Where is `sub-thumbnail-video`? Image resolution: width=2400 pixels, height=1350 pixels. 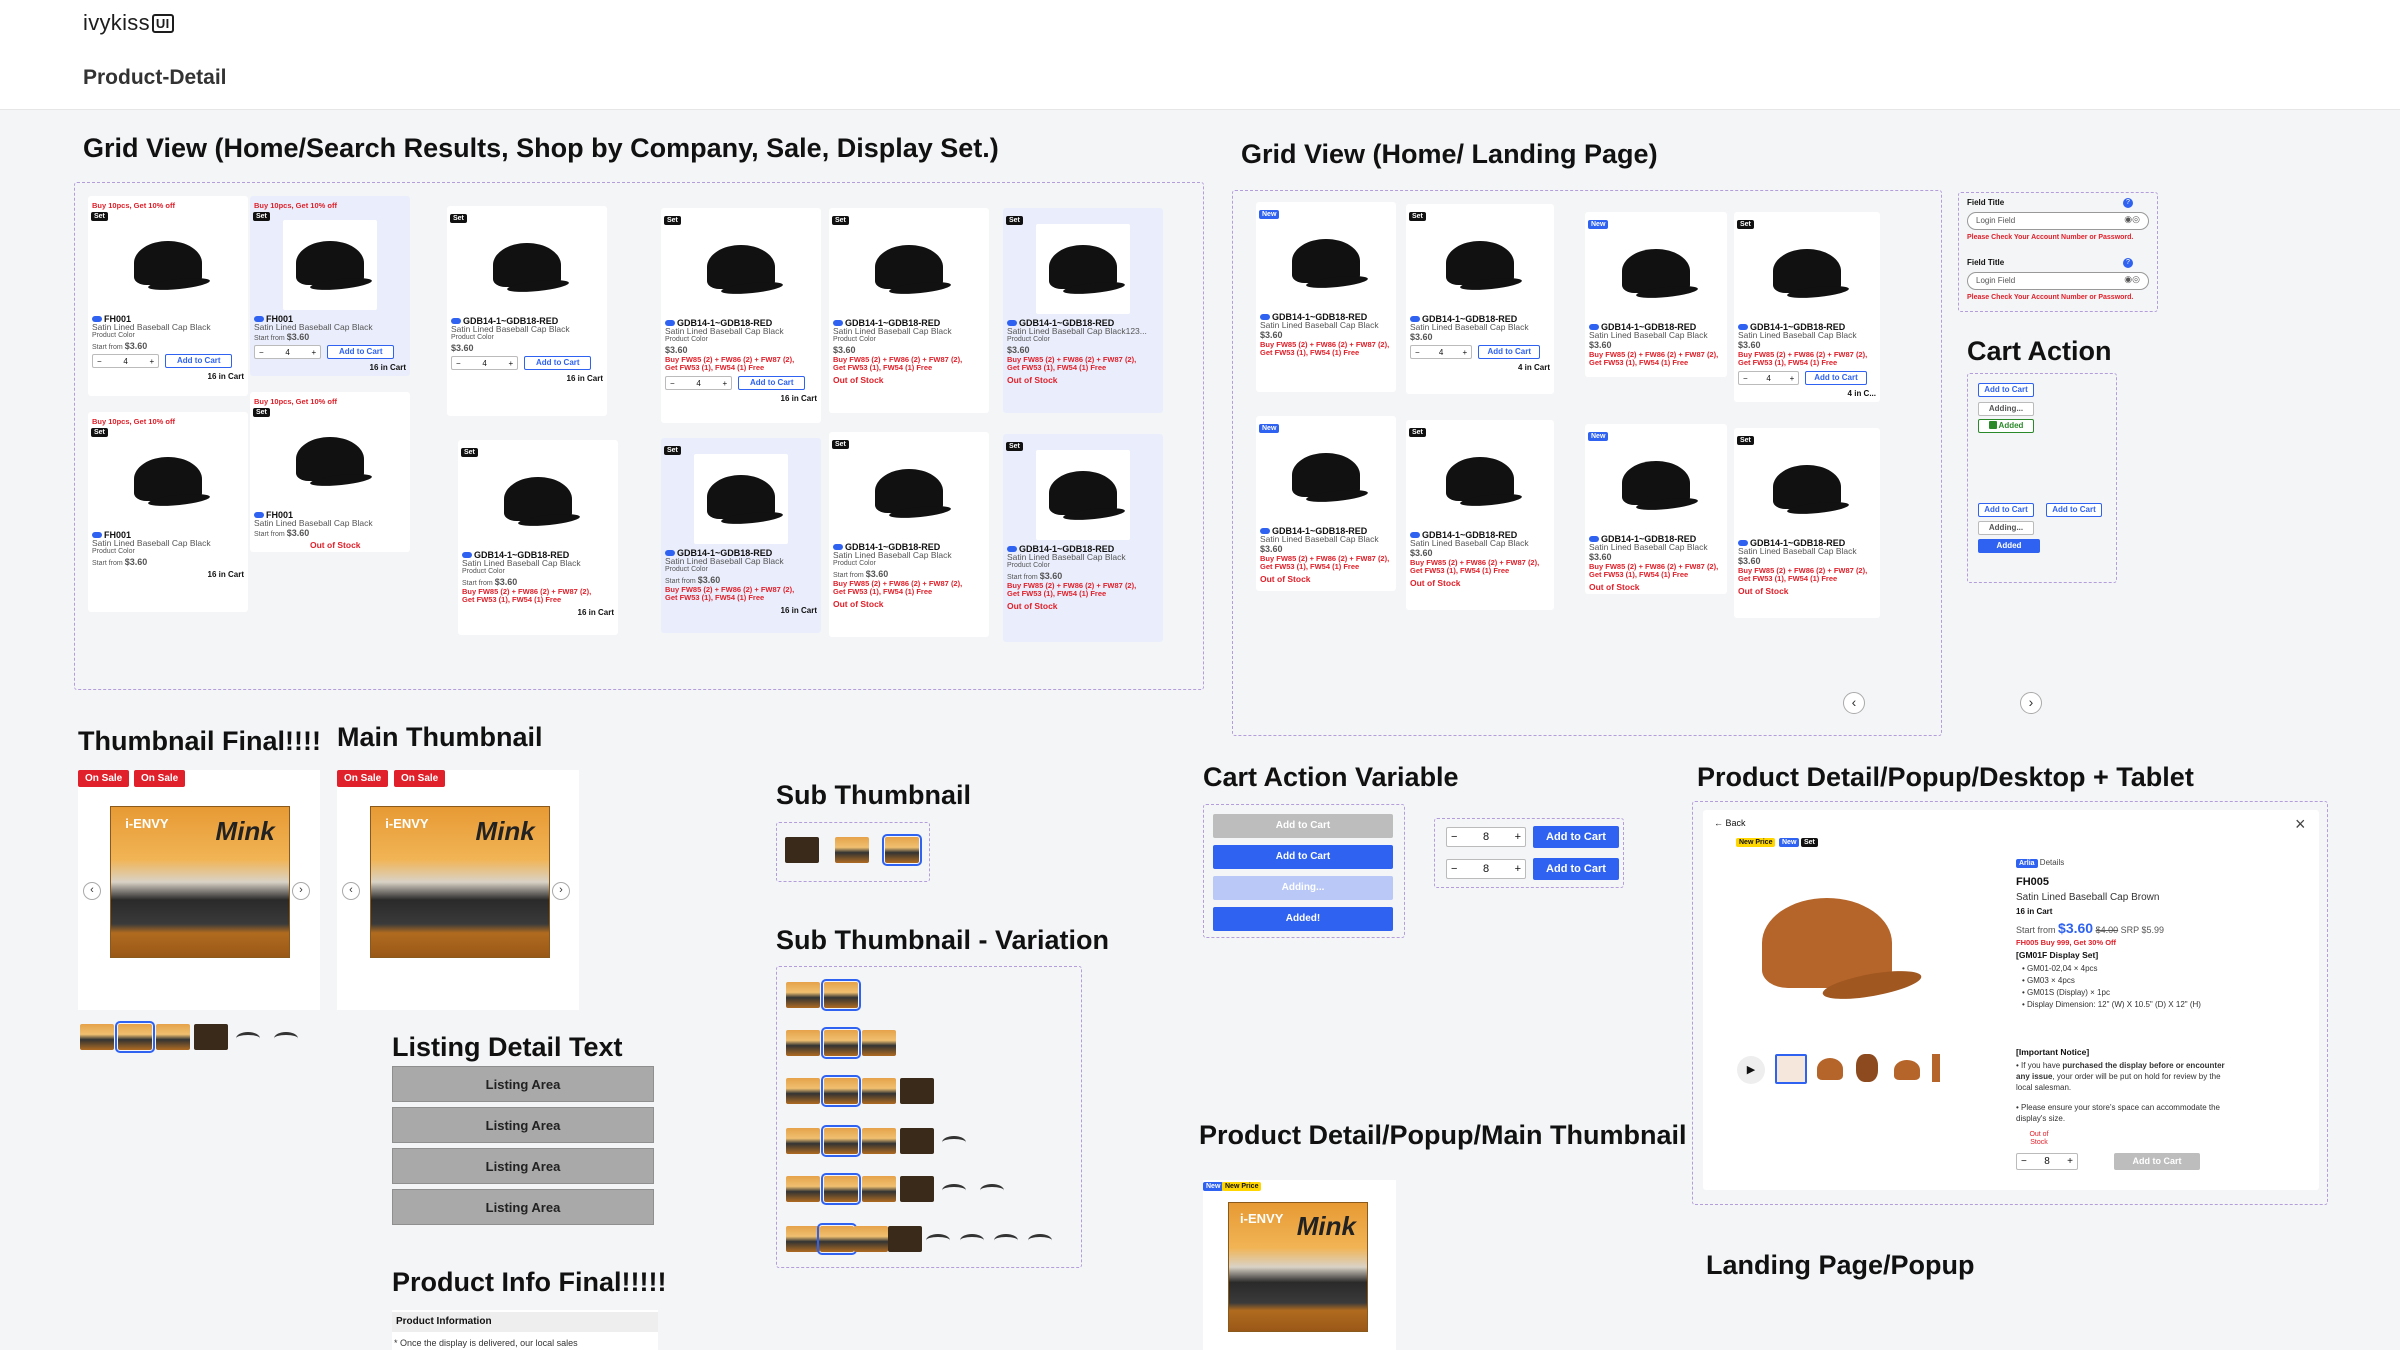
sub-thumbnail-video is located at coordinates (802, 850).